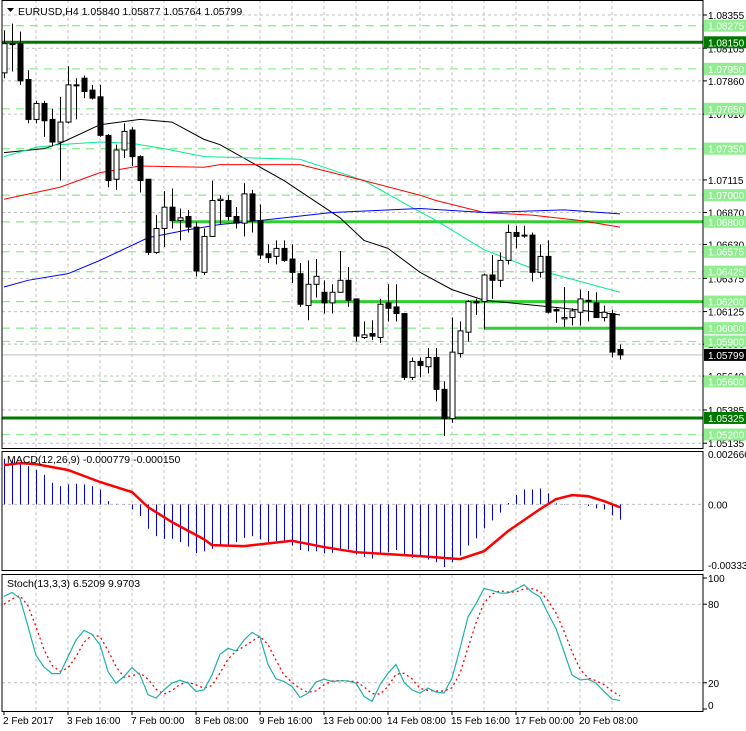 The width and height of the screenshot is (746, 731). What do you see at coordinates (727, 455) in the screenshot?
I see `macd-tick-label: 0.002666` at bounding box center [727, 455].